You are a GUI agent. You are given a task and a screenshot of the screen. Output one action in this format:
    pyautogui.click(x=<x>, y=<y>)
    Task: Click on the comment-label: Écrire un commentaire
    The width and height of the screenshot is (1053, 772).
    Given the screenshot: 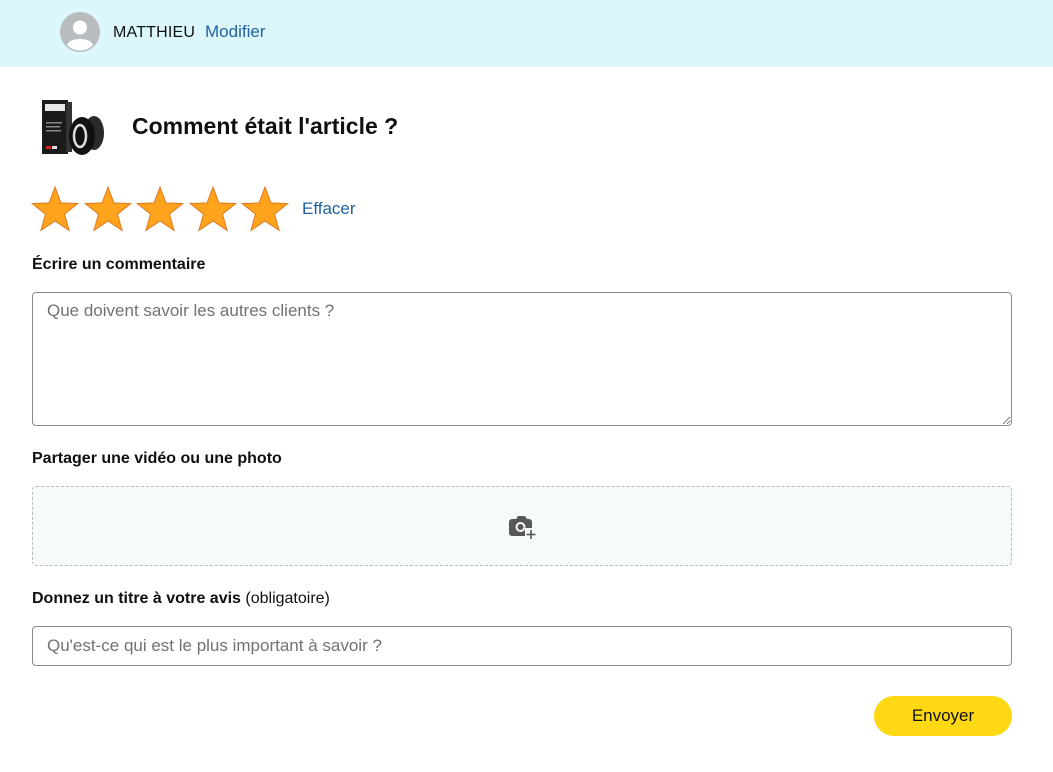 What is the action you would take?
    pyautogui.click(x=119, y=264)
    